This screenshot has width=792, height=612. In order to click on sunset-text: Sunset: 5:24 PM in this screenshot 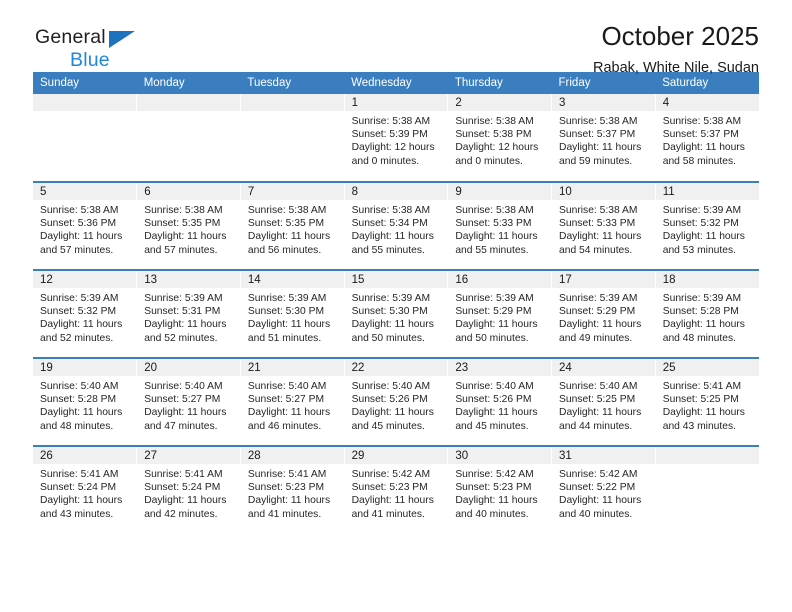, I will do `click(182, 488)`.